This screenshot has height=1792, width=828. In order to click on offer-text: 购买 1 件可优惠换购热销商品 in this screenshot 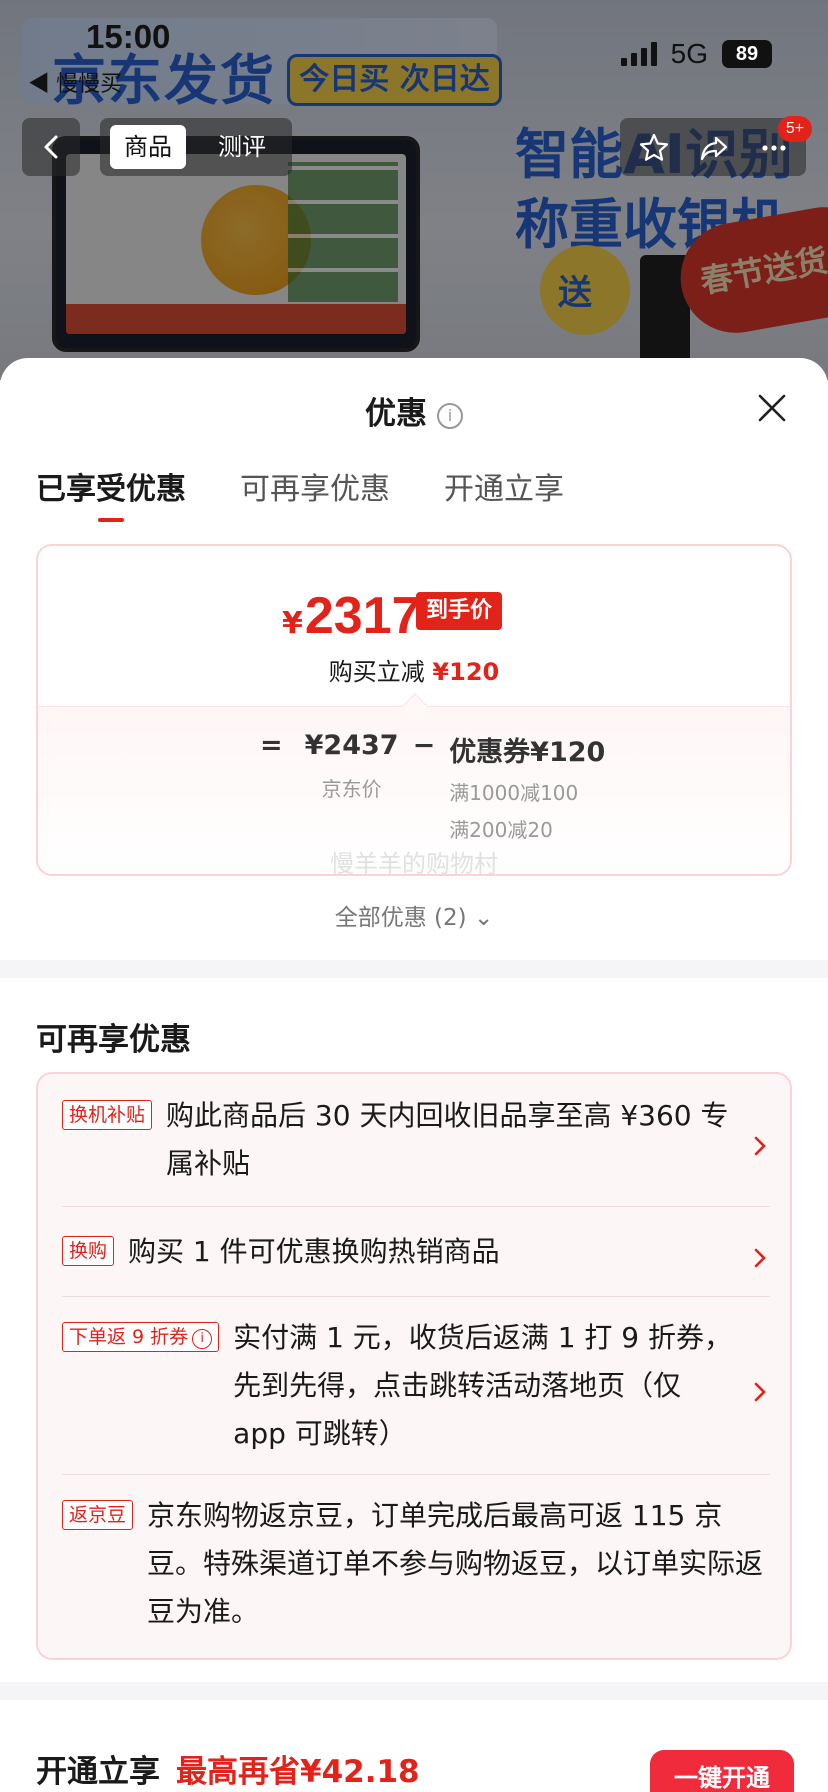, I will do `click(314, 1251)`.